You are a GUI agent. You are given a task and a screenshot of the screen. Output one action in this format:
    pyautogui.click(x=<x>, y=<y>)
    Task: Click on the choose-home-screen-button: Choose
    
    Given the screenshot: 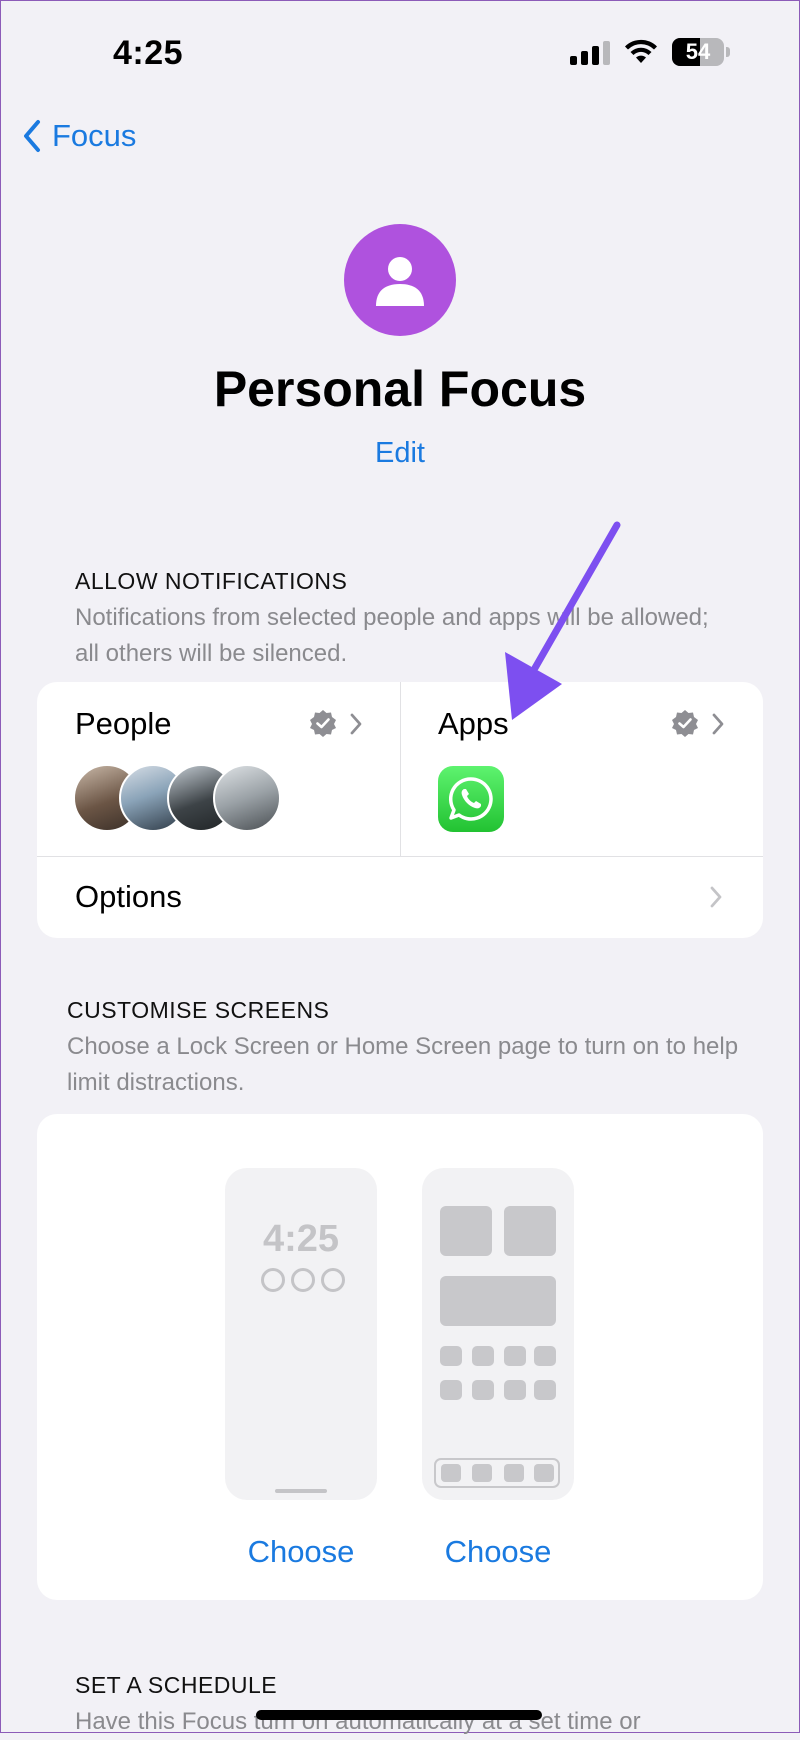 What is the action you would take?
    pyautogui.click(x=498, y=1552)
    